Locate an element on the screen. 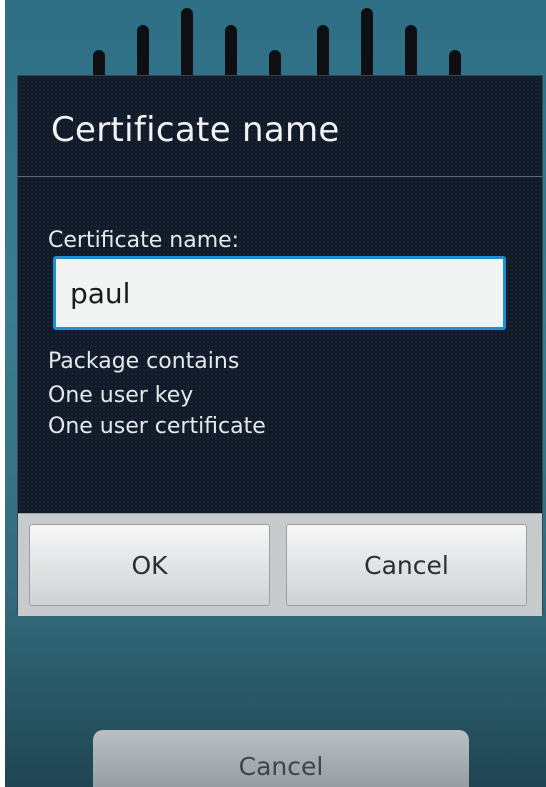 This screenshot has height=787, width=546. package-item-user-key: One user key is located at coordinates (121, 395).